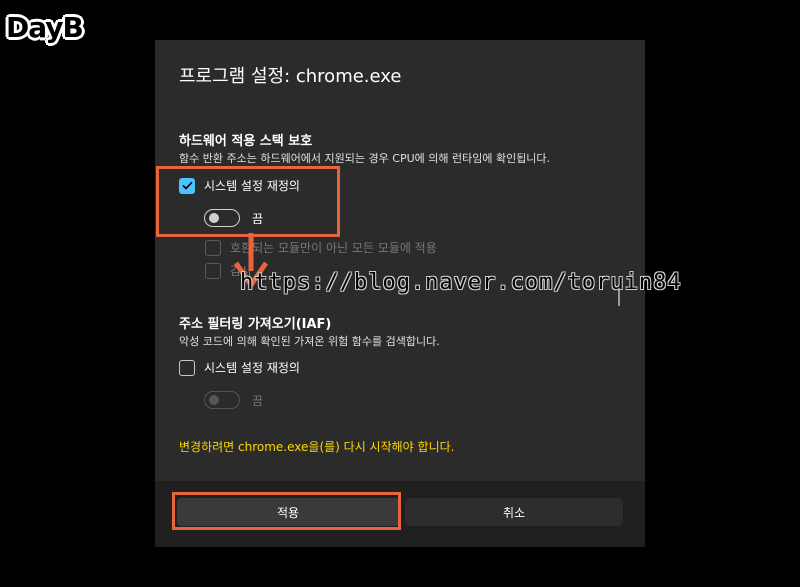 The image size is (800, 587). Describe the element at coordinates (317, 447) in the screenshot. I see `restart-required-note: 변경하려면 chrome.exe을(를) 다시 시작해야 합니다.` at that location.